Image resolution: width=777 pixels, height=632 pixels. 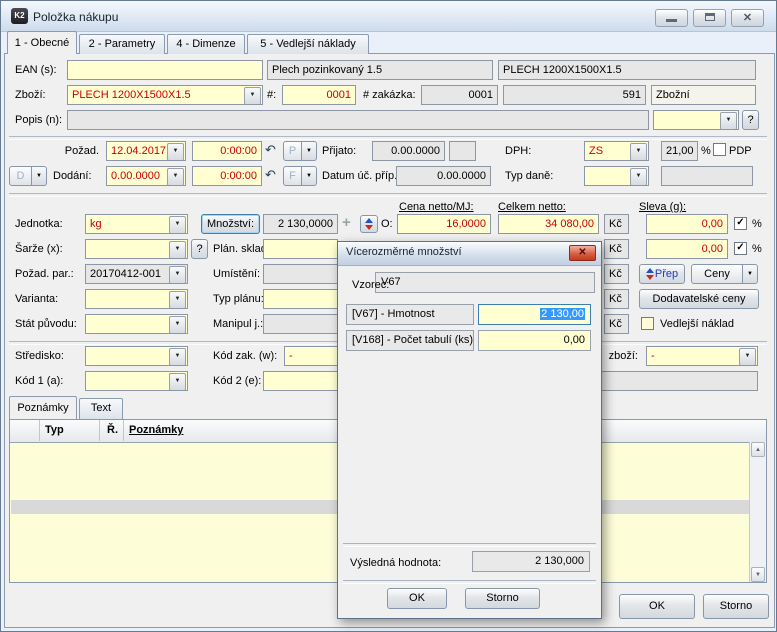 What do you see at coordinates (740, 223) in the screenshot?
I see `sleva-pct-checkbox-1: ✓` at bounding box center [740, 223].